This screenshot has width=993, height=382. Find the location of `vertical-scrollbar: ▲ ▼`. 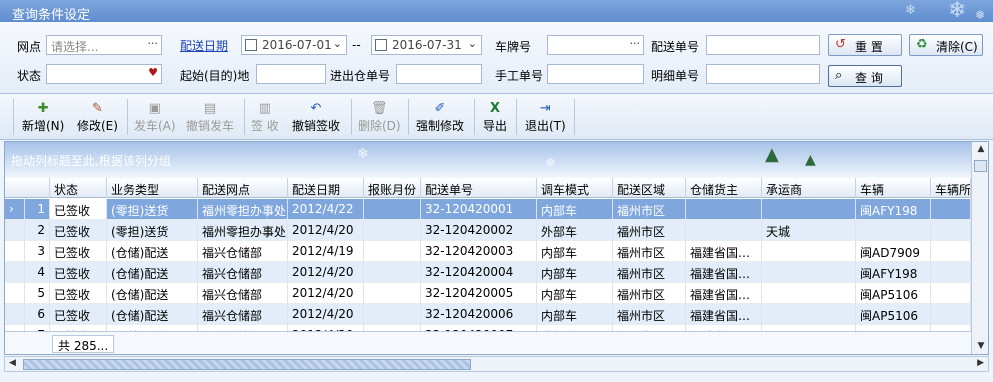

vertical-scrollbar: ▲ ▼ is located at coordinates (979, 248).